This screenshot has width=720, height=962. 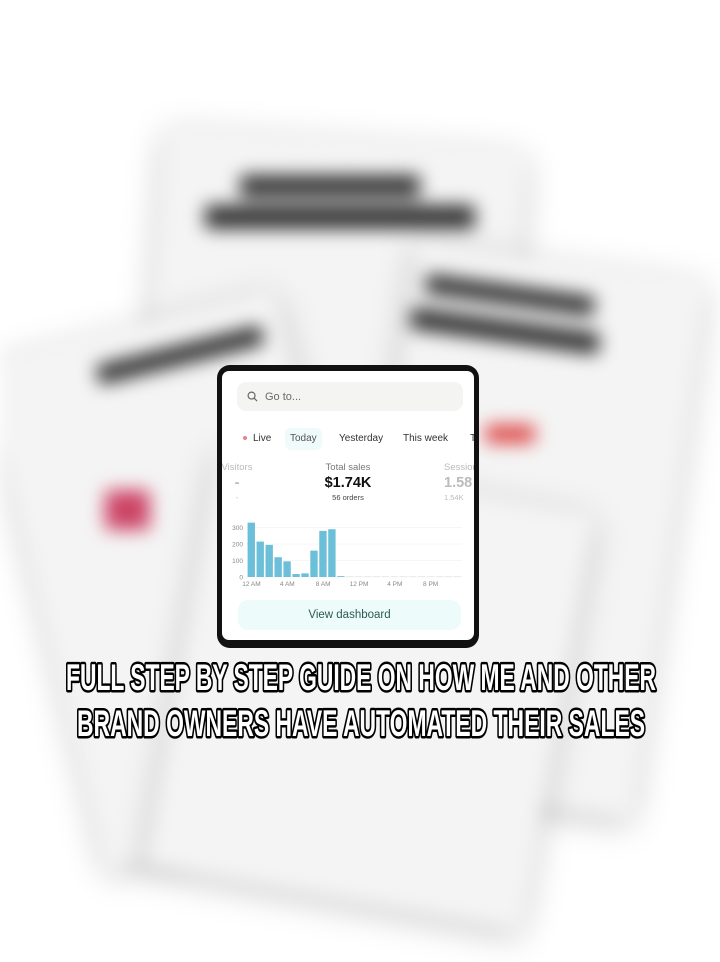 What do you see at coordinates (347, 555) in the screenshot?
I see `sales-bar-chart: 010020030012 AM 4 AM 8 AM 12 PM 4 PM 8 PM` at bounding box center [347, 555].